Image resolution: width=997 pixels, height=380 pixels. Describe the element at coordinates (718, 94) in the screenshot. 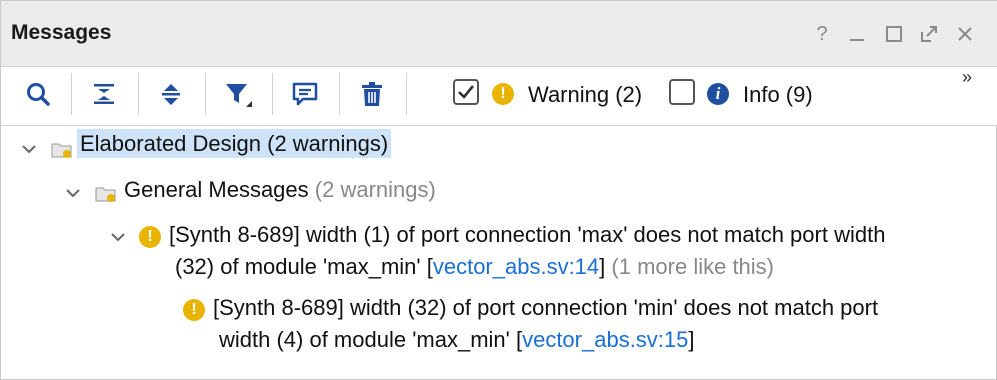

I see `info-icon: i` at that location.